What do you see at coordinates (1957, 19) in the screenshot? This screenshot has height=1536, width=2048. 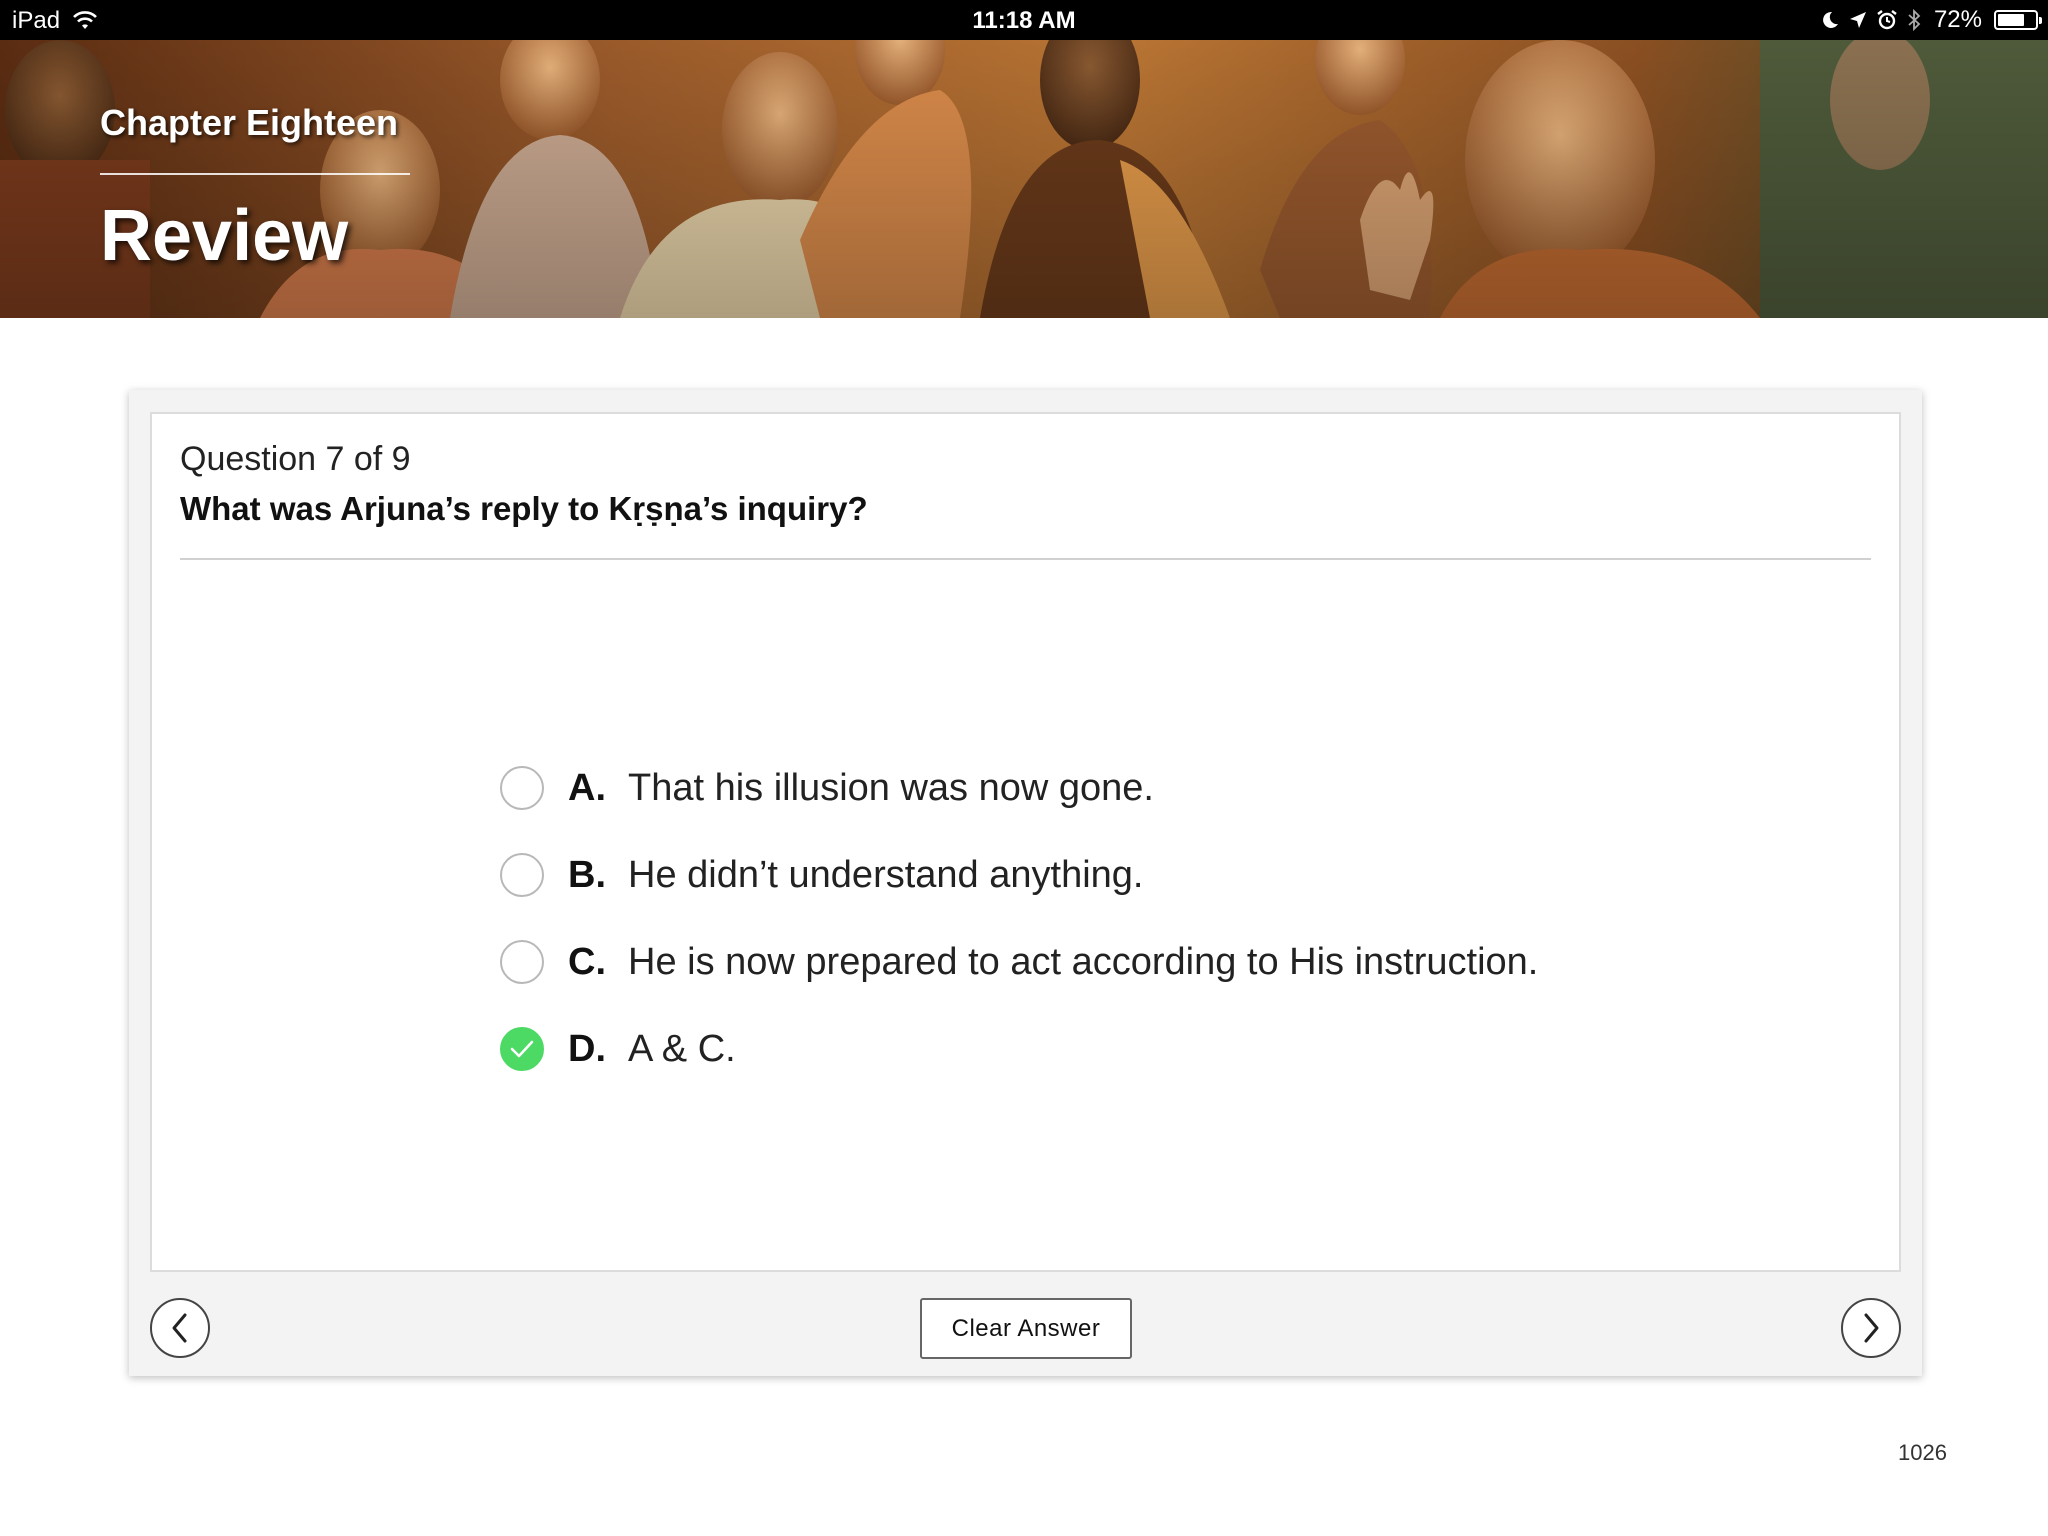 I see `battery-percent: 72%` at bounding box center [1957, 19].